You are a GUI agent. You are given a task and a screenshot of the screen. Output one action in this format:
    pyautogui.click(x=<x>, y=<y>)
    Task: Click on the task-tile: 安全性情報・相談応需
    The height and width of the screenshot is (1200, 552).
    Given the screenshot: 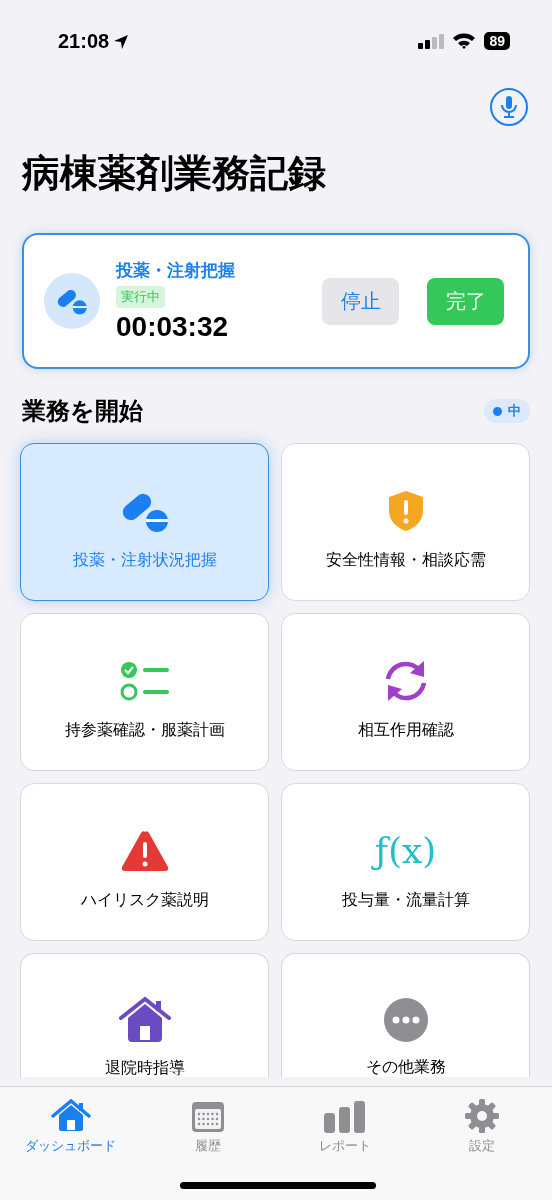 What is the action you would take?
    pyautogui.click(x=405, y=522)
    